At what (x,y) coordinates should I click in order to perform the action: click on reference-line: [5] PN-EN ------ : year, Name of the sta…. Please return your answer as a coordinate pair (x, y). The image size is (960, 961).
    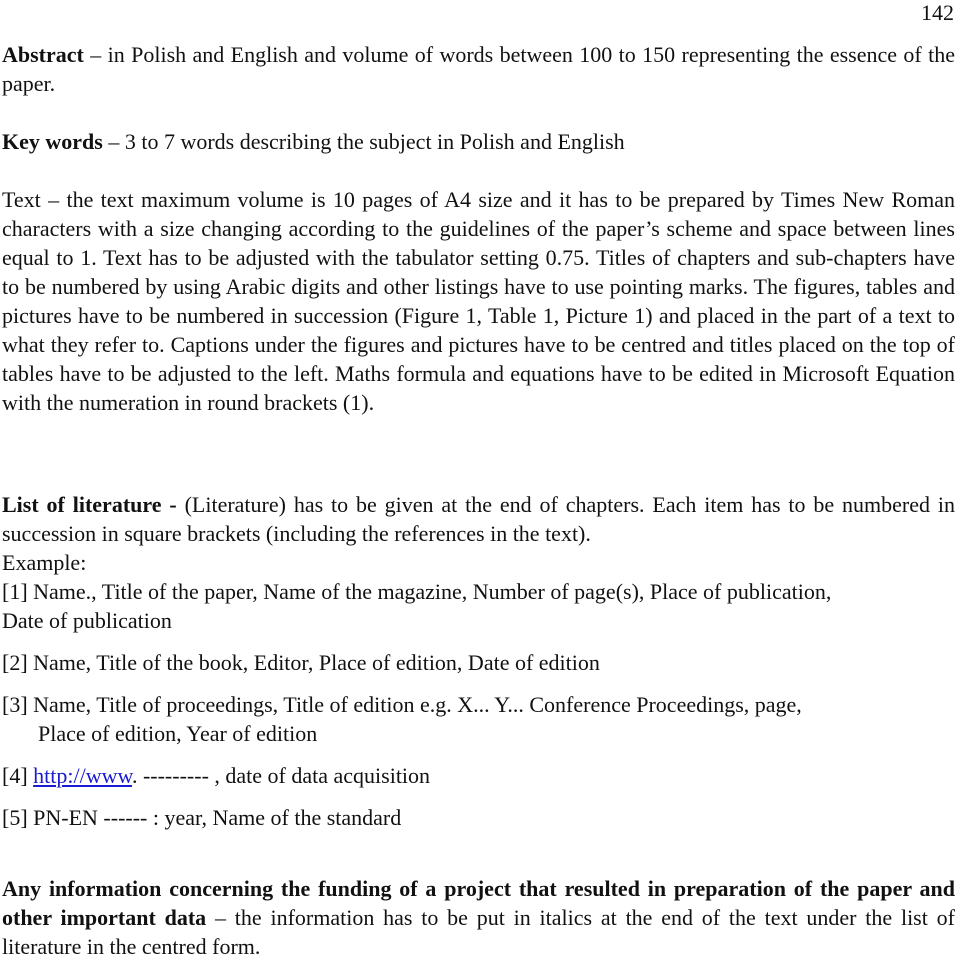
    Looking at the image, I should click on (202, 817).